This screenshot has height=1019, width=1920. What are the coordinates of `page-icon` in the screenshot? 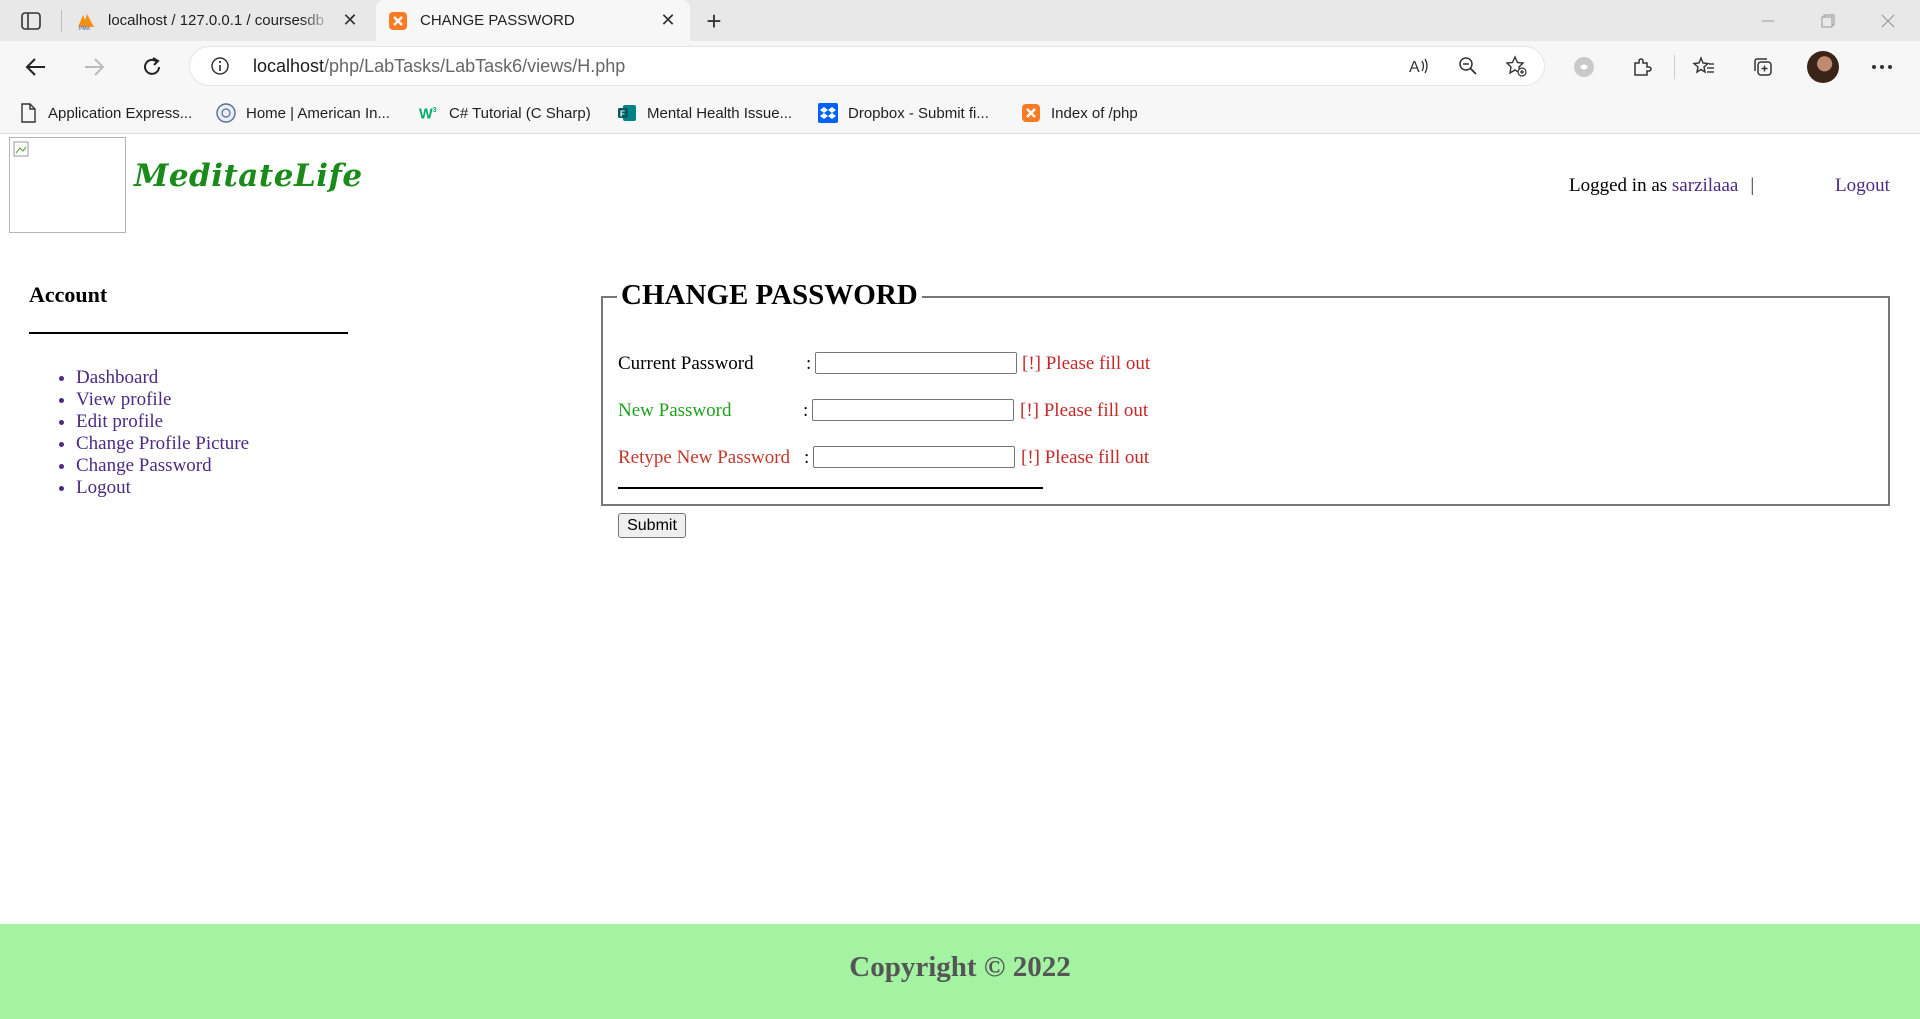 It's located at (28, 113).